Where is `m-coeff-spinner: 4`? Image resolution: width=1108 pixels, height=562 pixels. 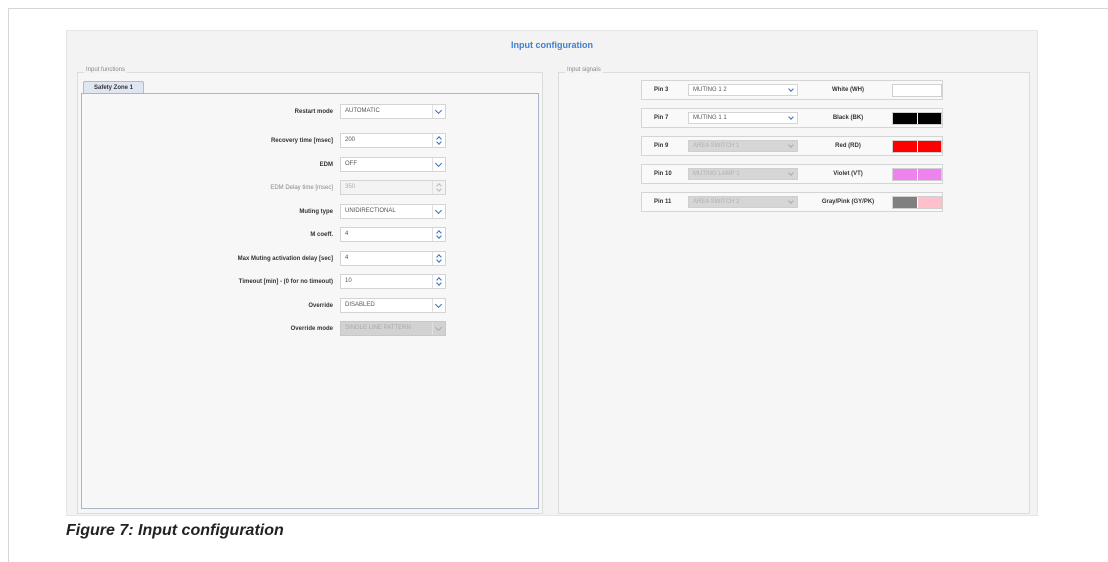 m-coeff-spinner: 4 is located at coordinates (393, 234).